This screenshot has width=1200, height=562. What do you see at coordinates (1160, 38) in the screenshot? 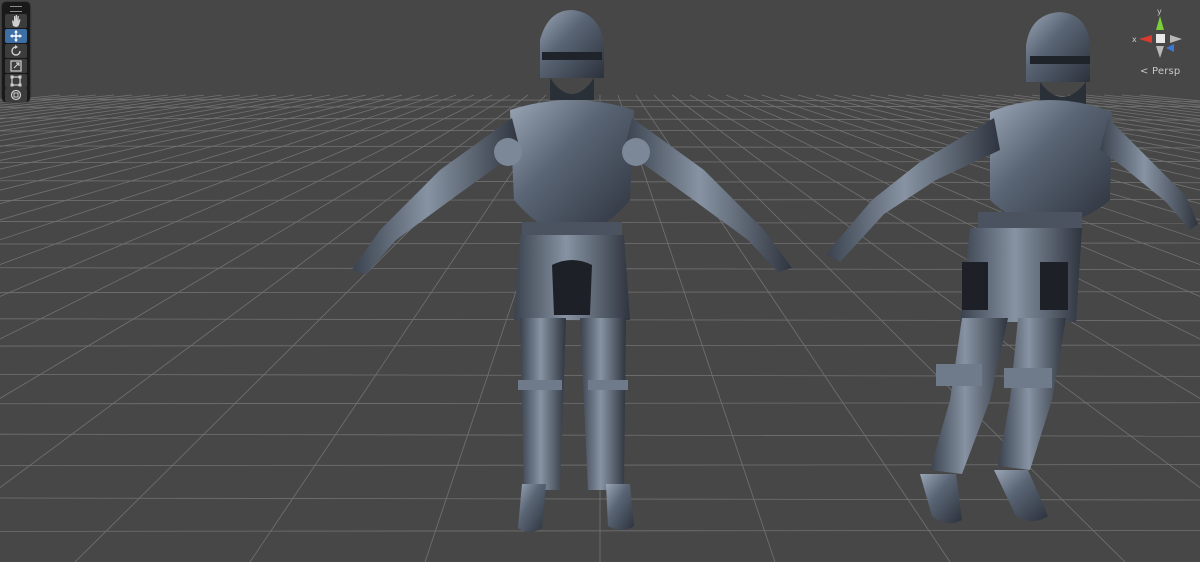
I see `gizmo-center-cube` at bounding box center [1160, 38].